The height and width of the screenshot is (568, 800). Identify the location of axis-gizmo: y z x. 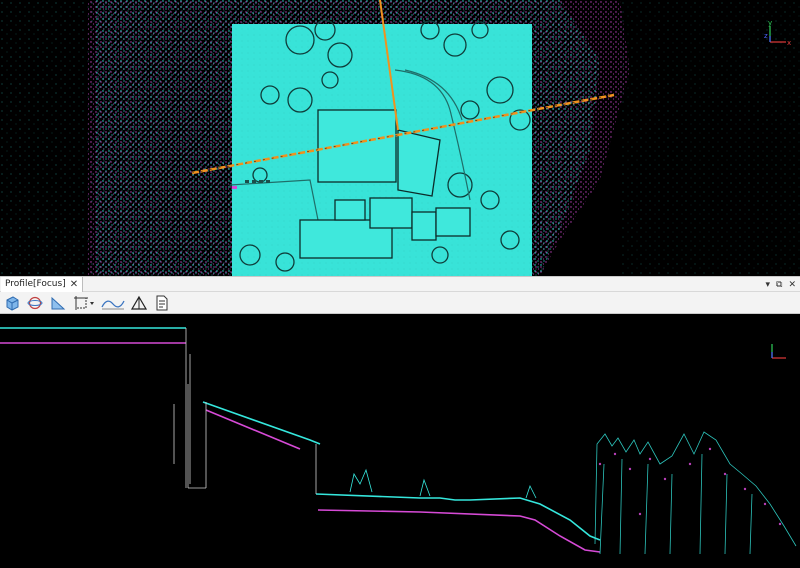
(779, 35).